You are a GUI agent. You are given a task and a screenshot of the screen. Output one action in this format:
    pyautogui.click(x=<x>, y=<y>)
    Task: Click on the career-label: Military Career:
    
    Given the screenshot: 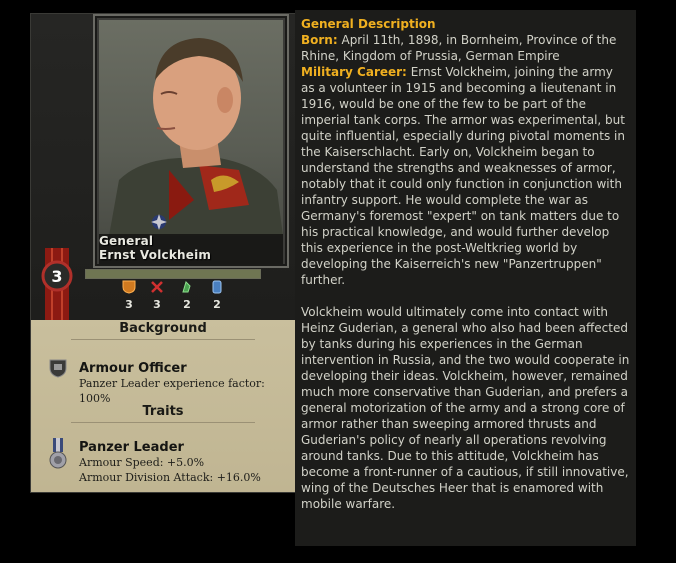 What is the action you would take?
    pyautogui.click(x=354, y=72)
    